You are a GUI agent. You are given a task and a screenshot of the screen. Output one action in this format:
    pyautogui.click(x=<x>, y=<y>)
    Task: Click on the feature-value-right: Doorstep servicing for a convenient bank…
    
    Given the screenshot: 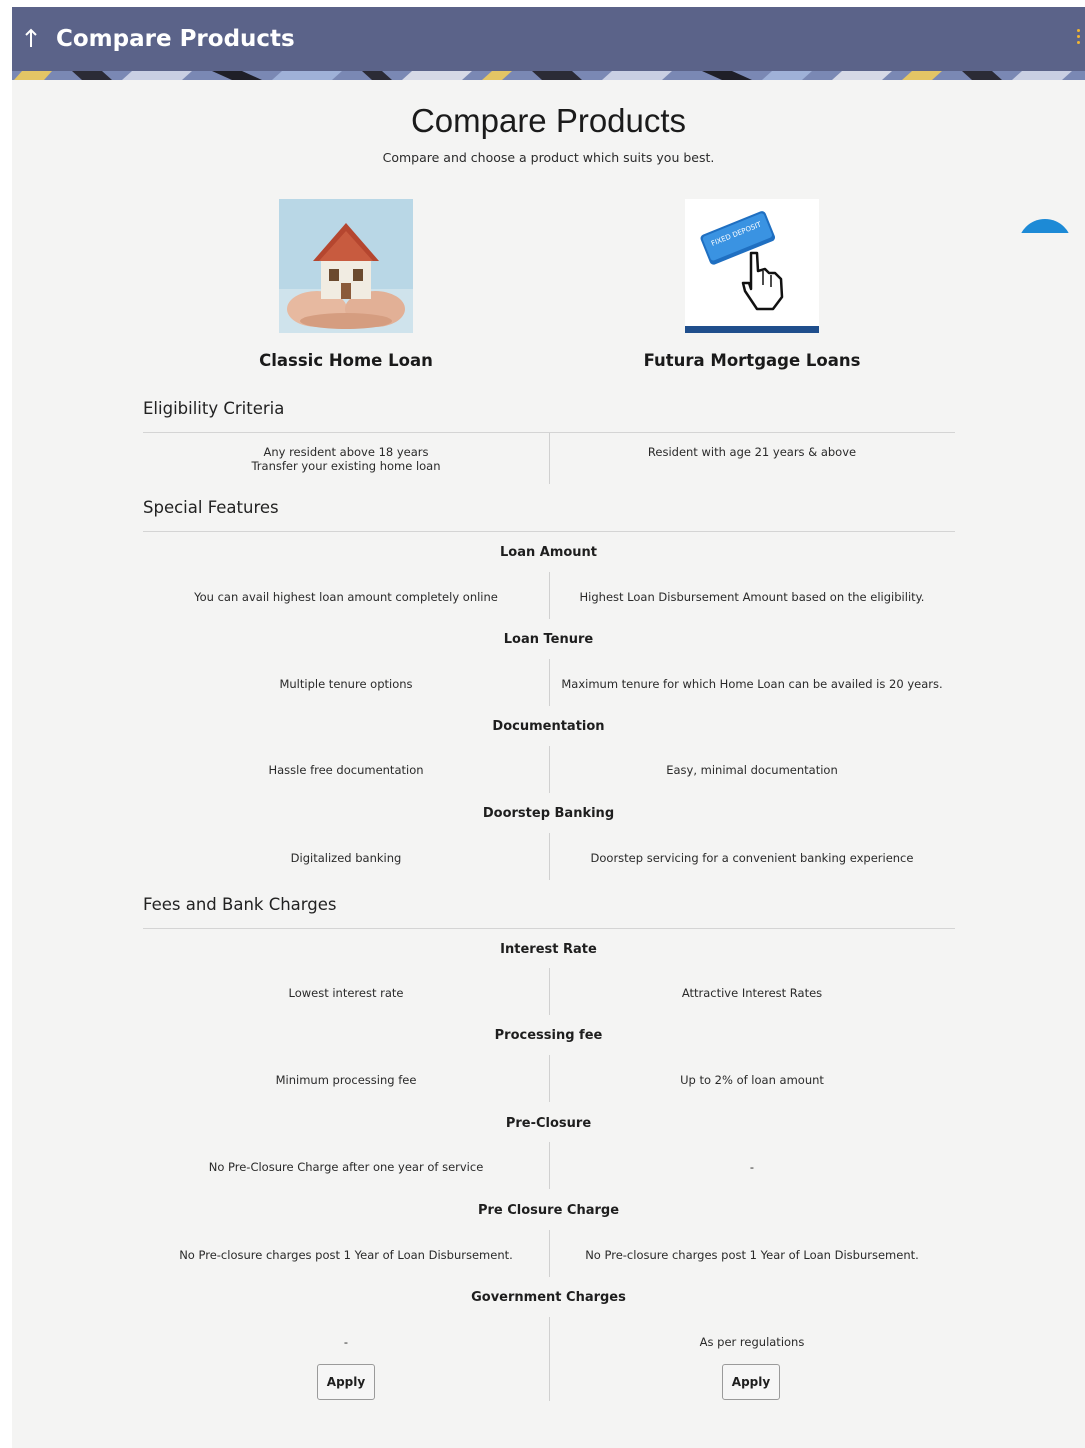 What is the action you would take?
    pyautogui.click(x=752, y=858)
    